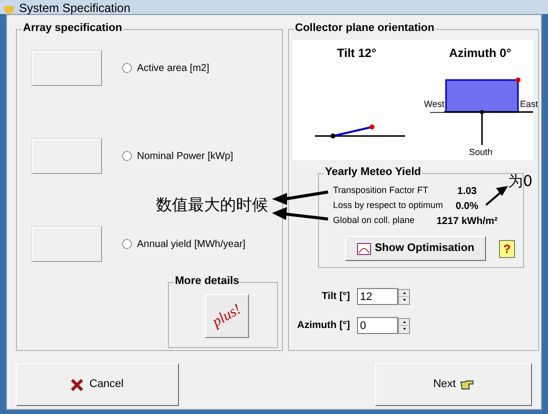 Image resolution: width=548 pixels, height=414 pixels. Describe the element at coordinates (507, 249) in the screenshot. I see `help-button: ?` at that location.